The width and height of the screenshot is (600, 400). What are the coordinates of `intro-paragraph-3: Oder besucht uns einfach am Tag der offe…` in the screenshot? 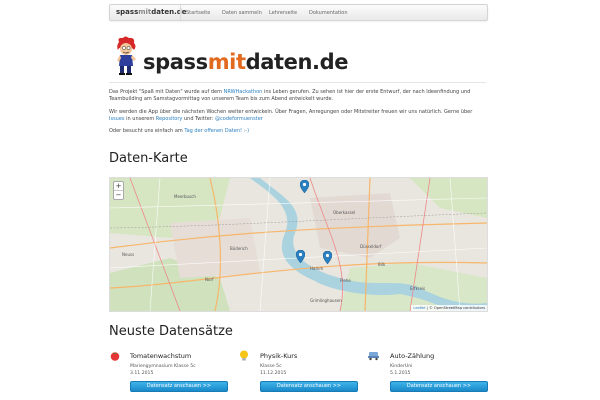 It's located at (297, 131).